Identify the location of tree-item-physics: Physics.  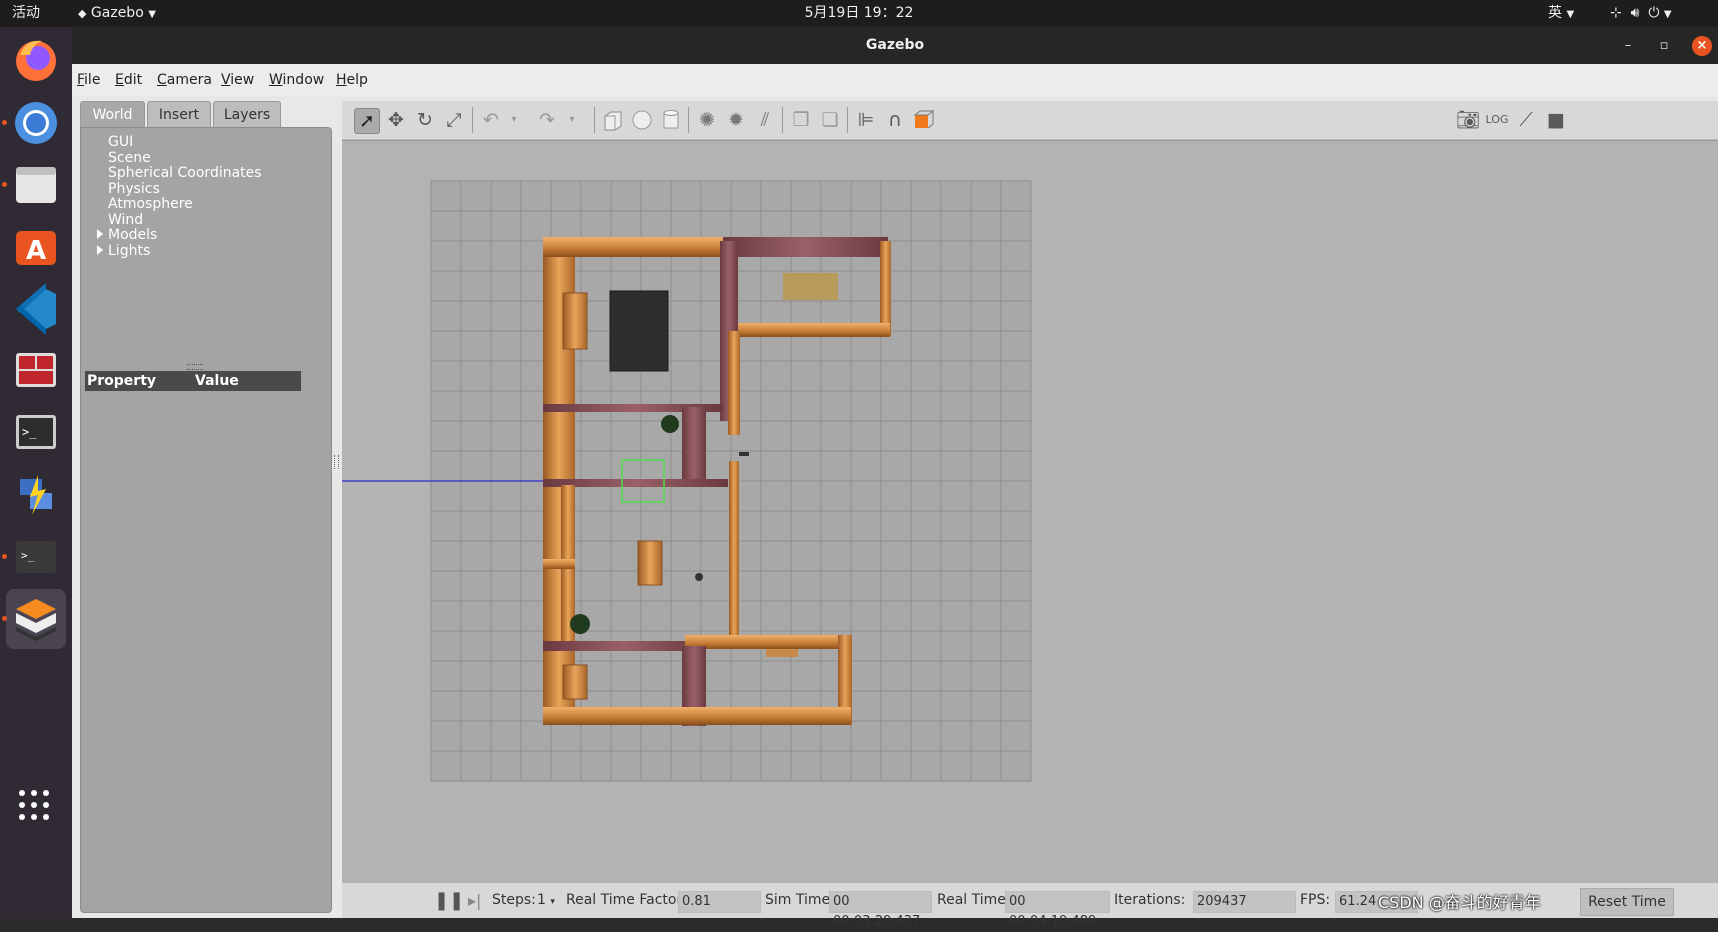
(134, 189).